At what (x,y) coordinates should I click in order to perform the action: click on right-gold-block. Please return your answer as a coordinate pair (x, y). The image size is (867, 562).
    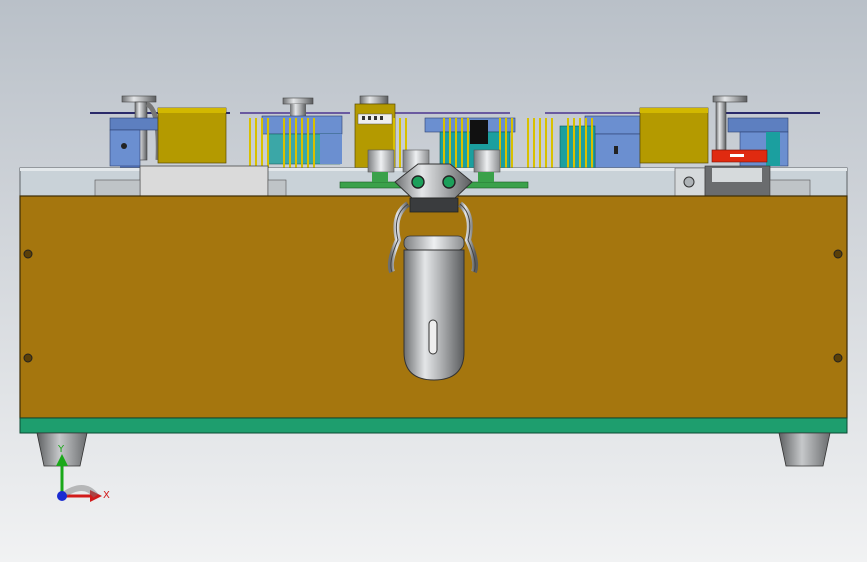
    Looking at the image, I should click on (674, 135).